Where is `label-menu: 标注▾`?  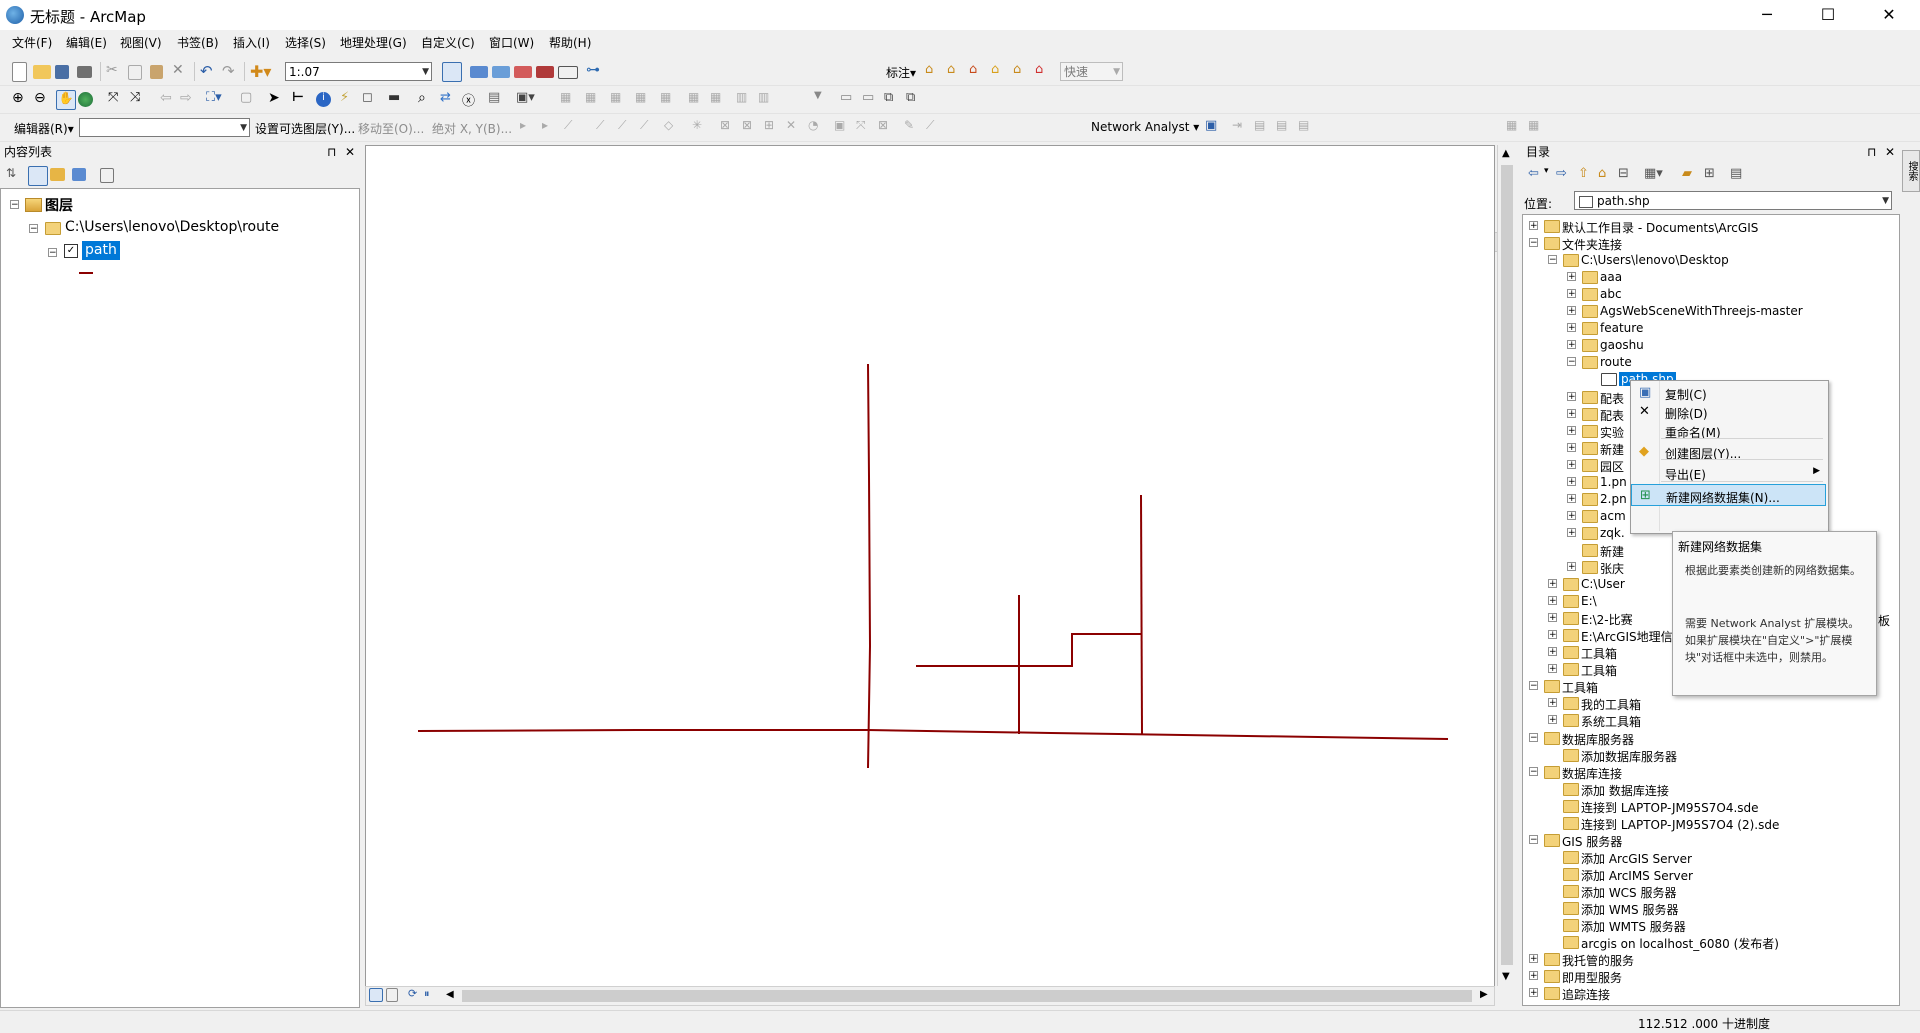
label-menu: 标注▾ is located at coordinates (901, 72).